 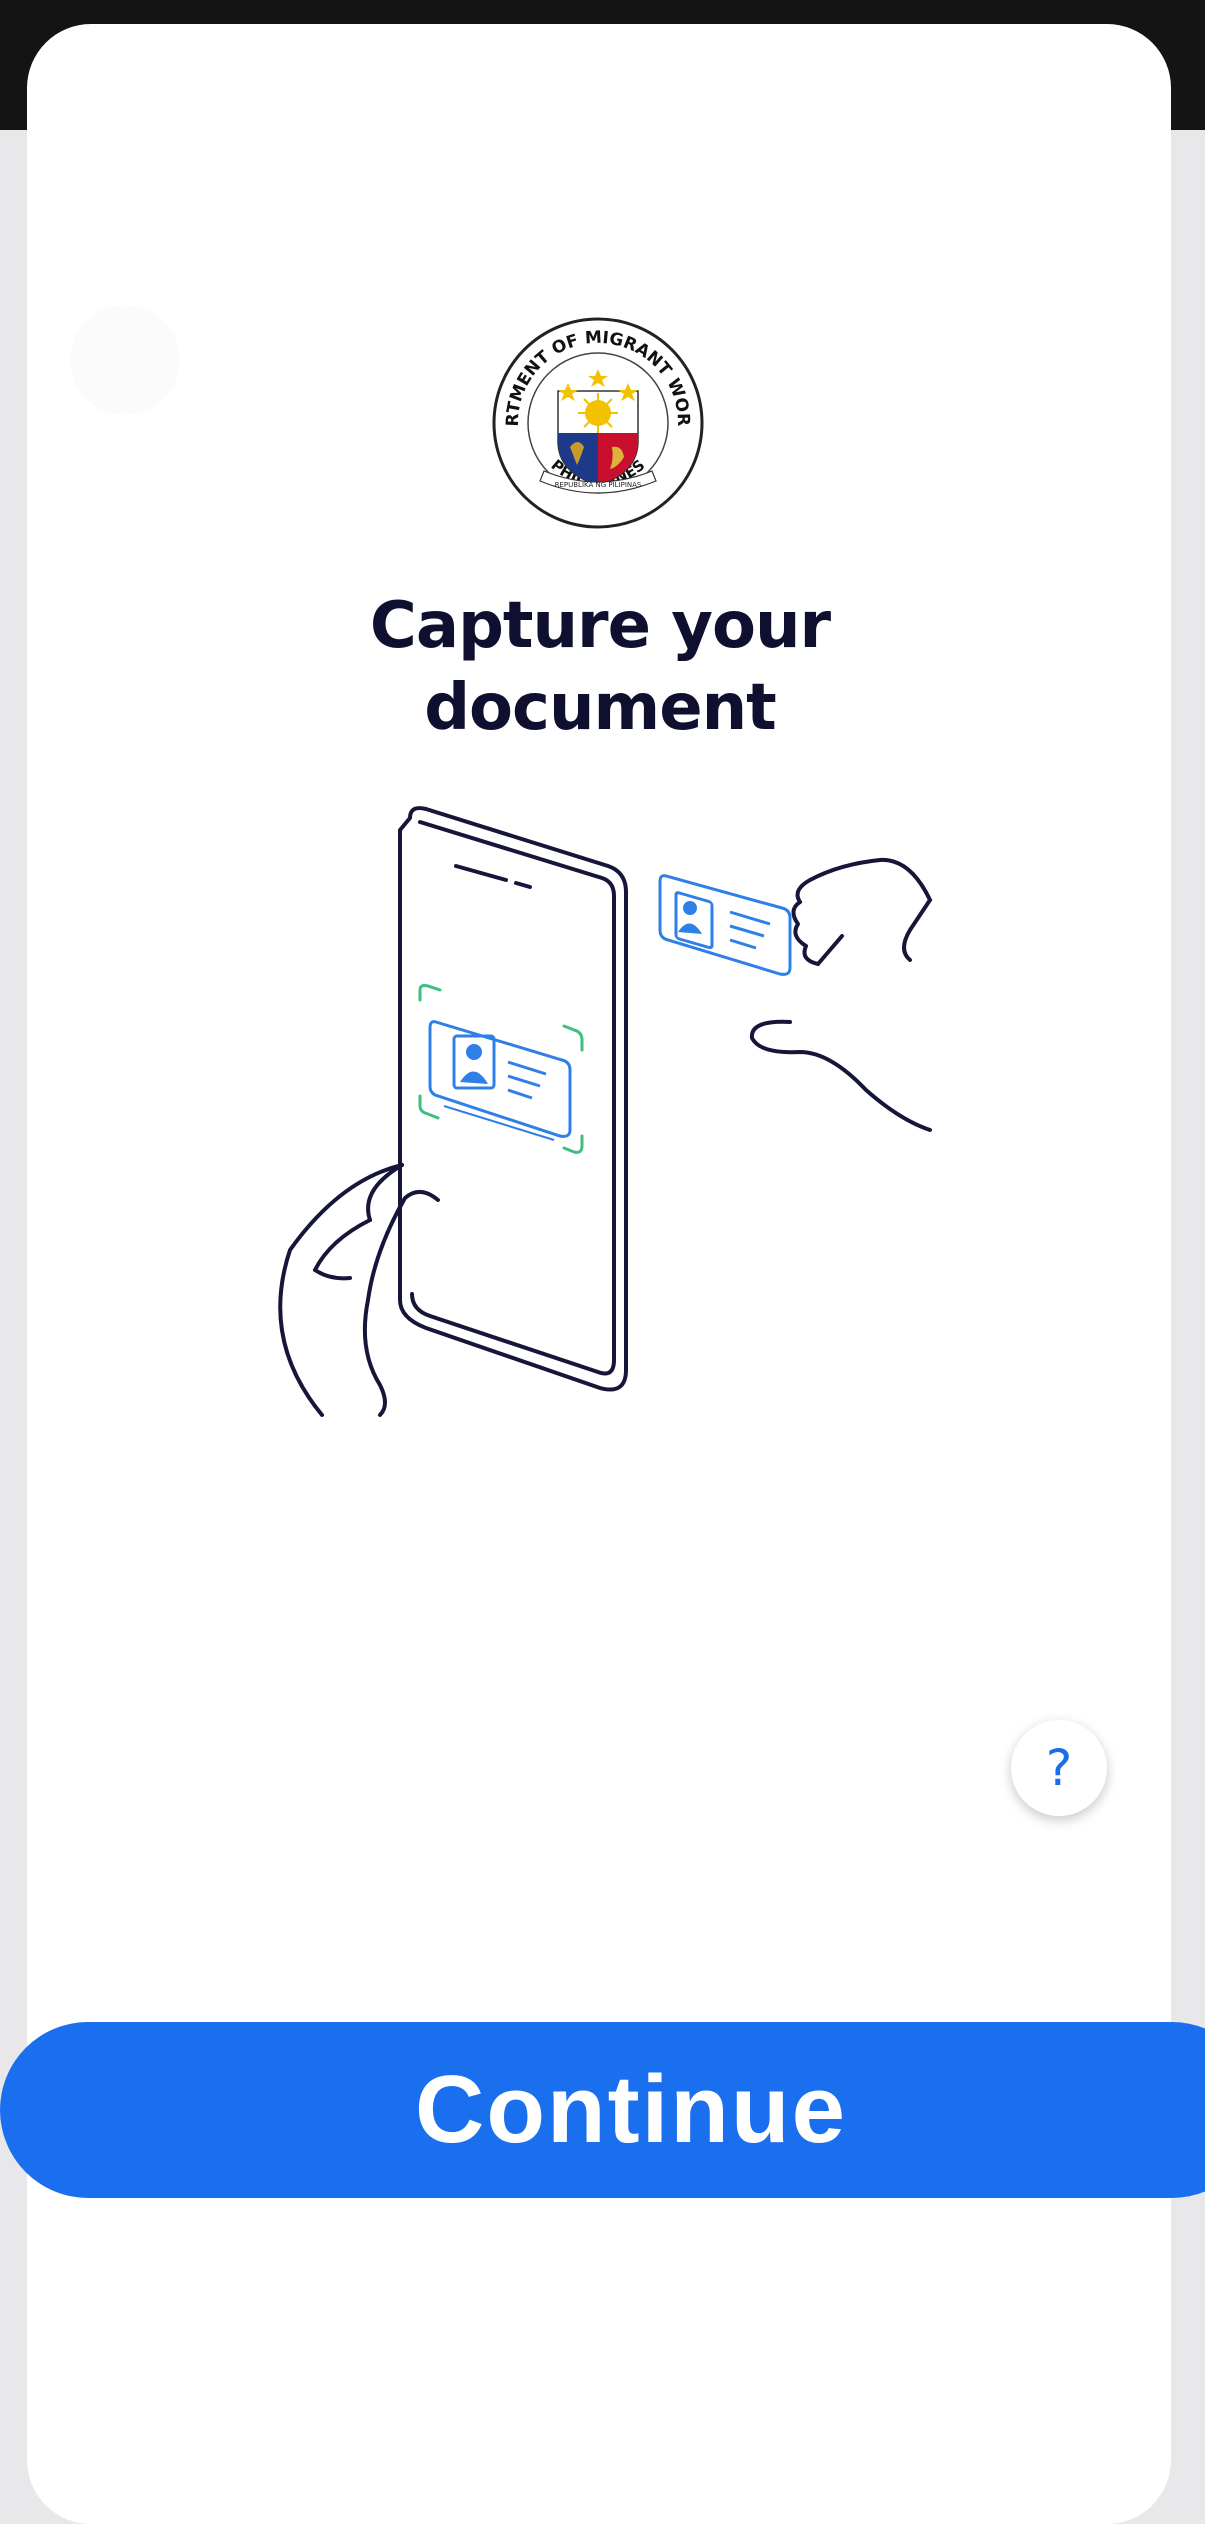 I want to click on help-button: ?, so click(x=1059, y=1768).